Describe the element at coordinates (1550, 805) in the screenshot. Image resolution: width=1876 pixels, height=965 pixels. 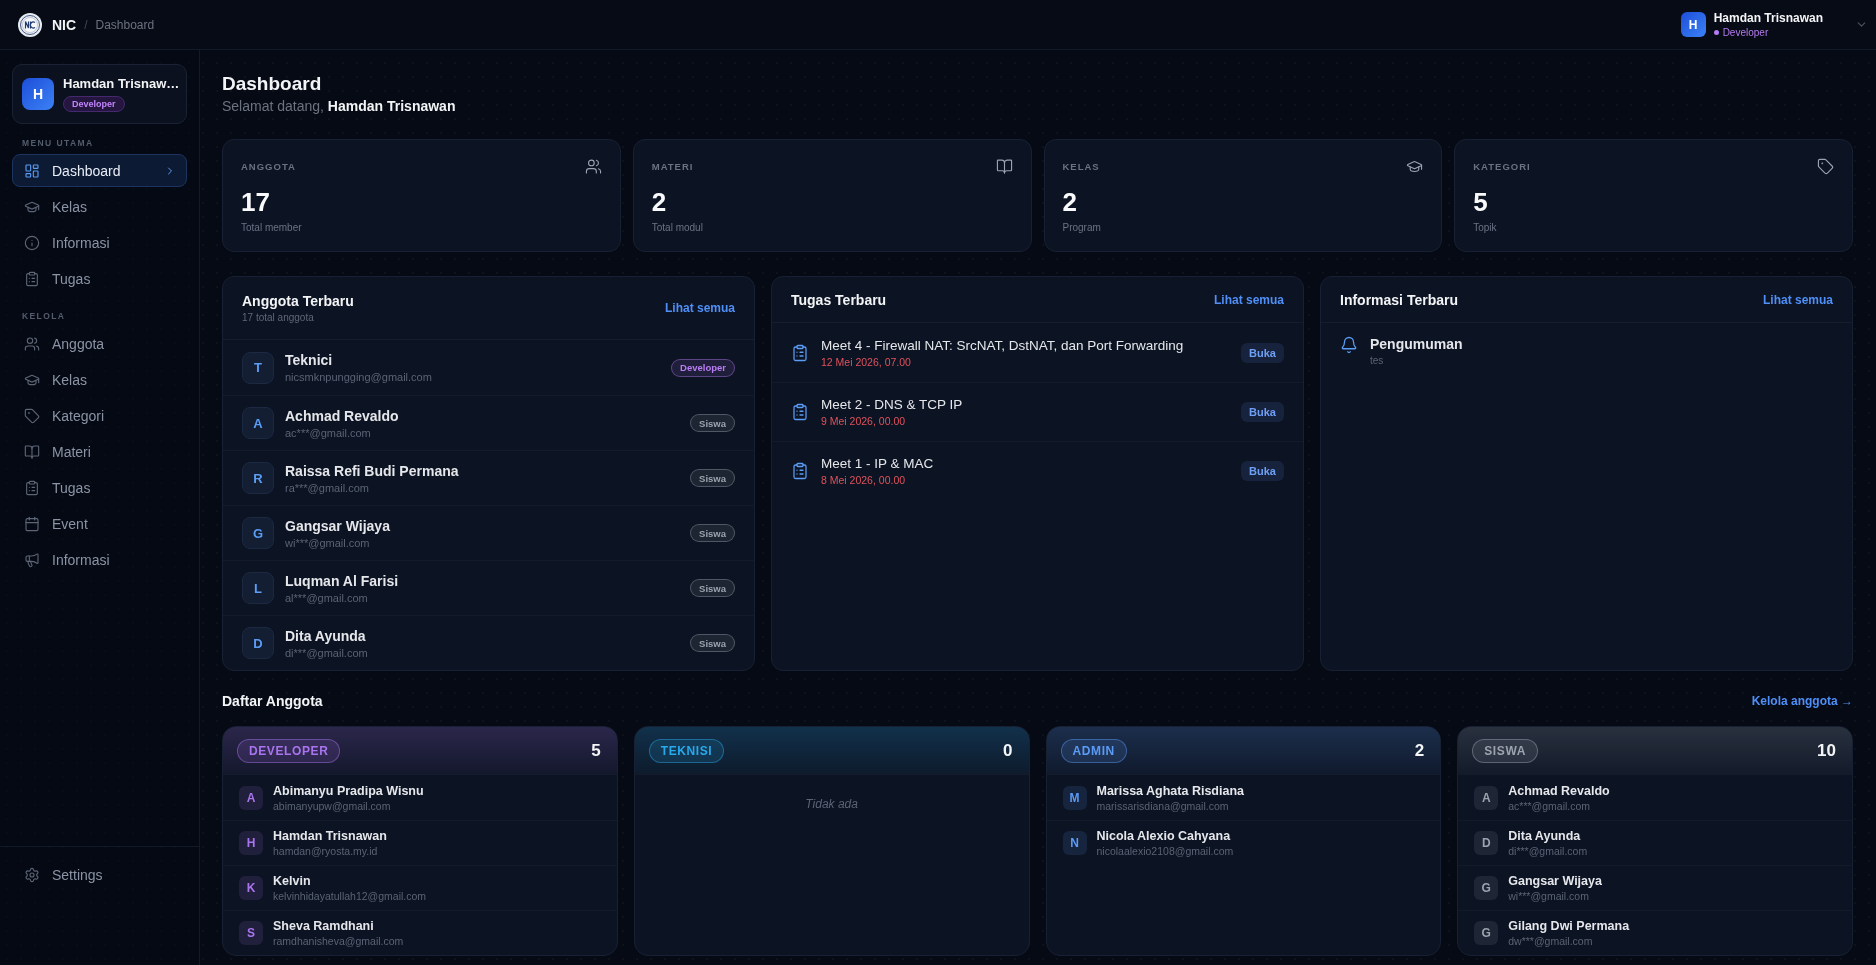
I see `member-email: ac***@gmail.com` at that location.